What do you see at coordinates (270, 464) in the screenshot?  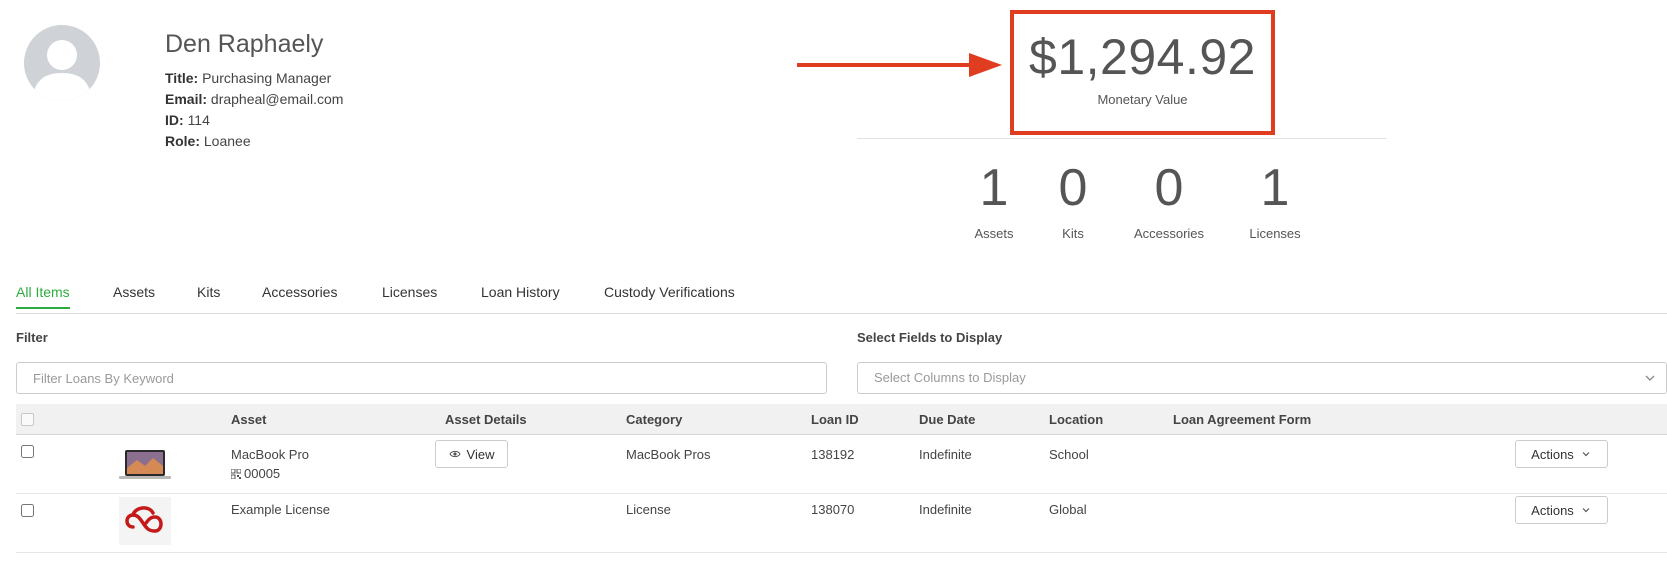 I see `asset-cell: MacBook Pro 00005` at bounding box center [270, 464].